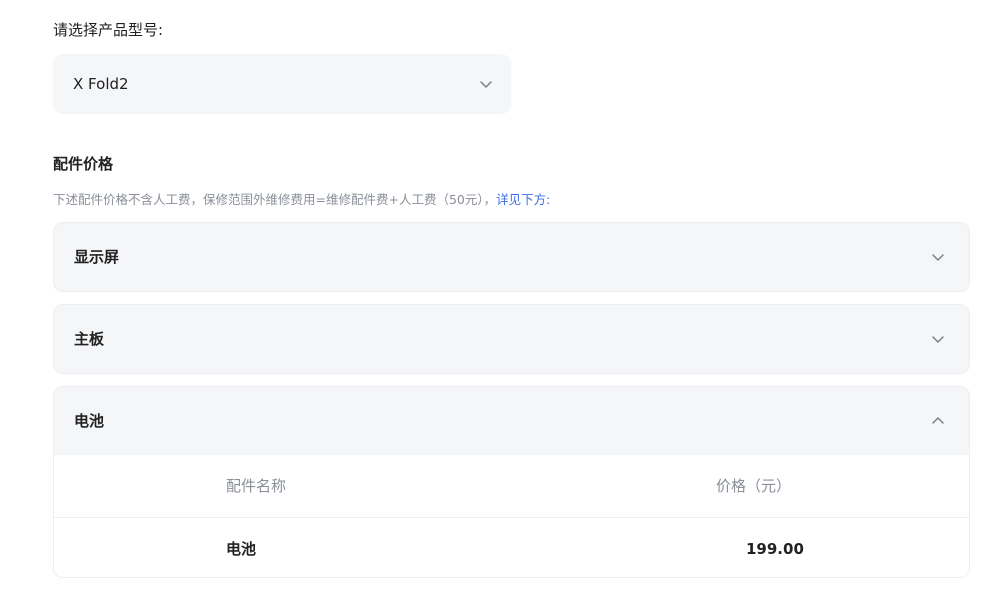 This screenshot has height=589, width=1000. I want to click on product-model-select: X Fold2, so click(282, 84).